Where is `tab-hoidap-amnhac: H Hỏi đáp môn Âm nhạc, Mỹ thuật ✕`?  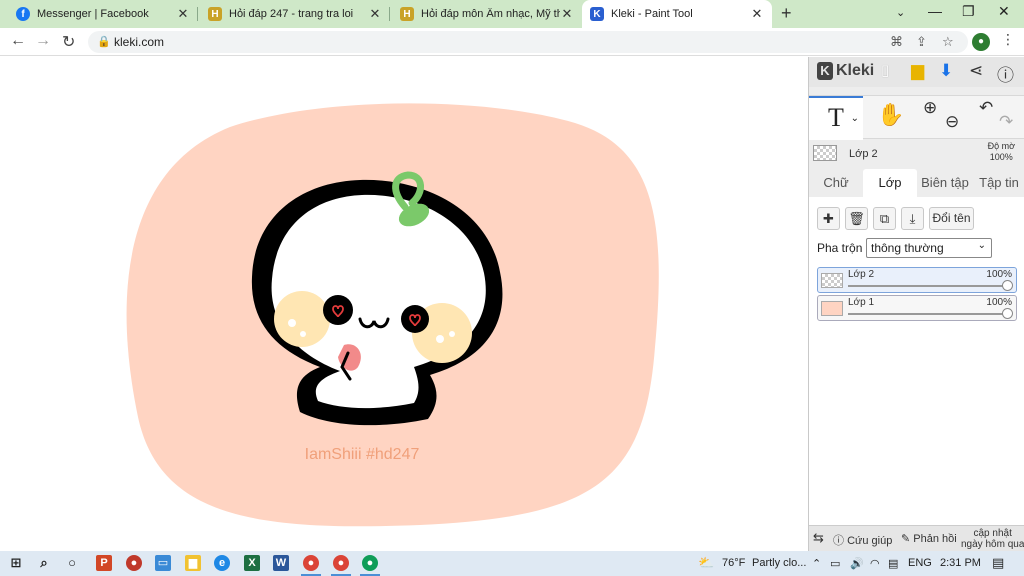 tab-hoidap-amnhac: H Hỏi đáp môn Âm nhạc, Mỹ thuật ✕ is located at coordinates (487, 14).